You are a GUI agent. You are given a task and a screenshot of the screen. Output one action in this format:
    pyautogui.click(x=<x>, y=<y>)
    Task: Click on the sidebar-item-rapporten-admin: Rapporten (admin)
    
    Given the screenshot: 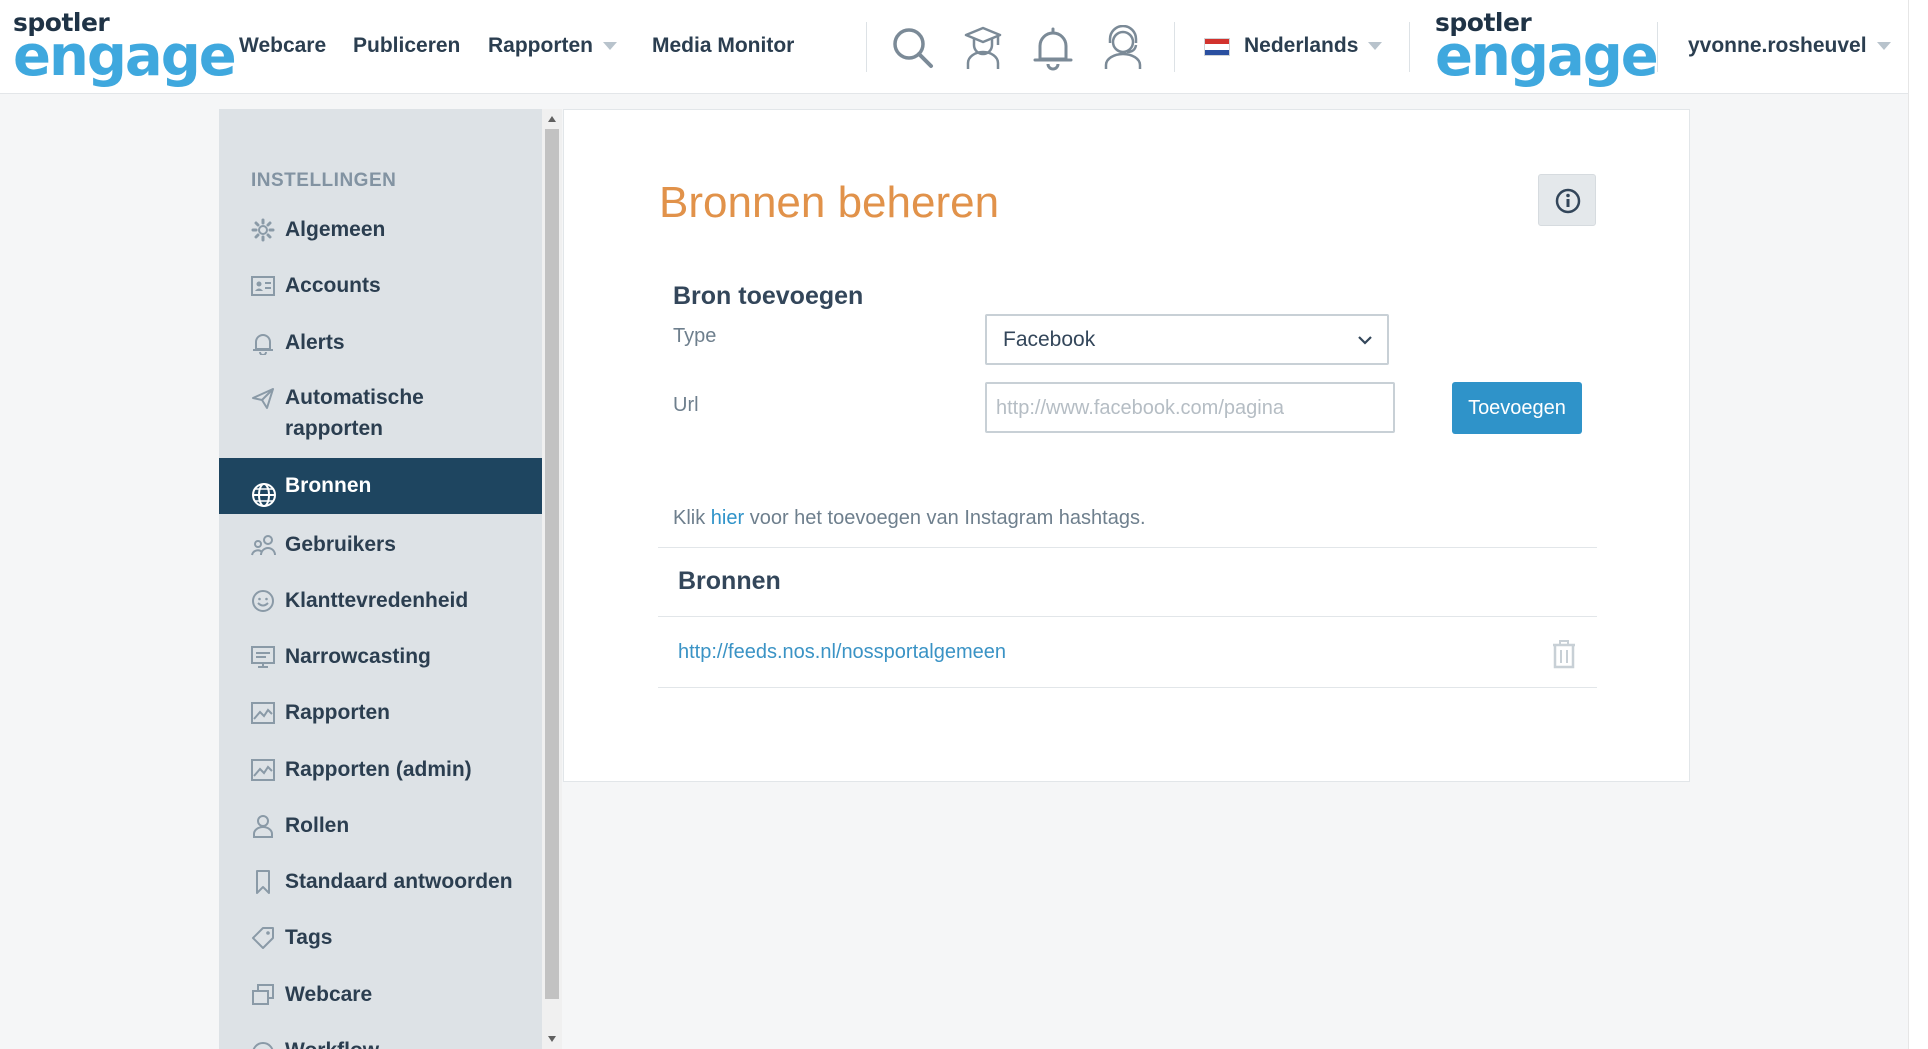 What is the action you would take?
    pyautogui.click(x=380, y=769)
    